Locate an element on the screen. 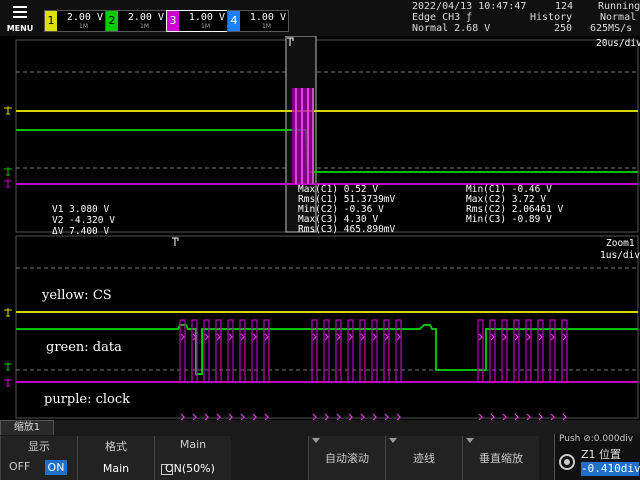 Image resolution: width=640 pixels, height=480 pixels. zoom-timebase: 1us/div is located at coordinates (620, 255).